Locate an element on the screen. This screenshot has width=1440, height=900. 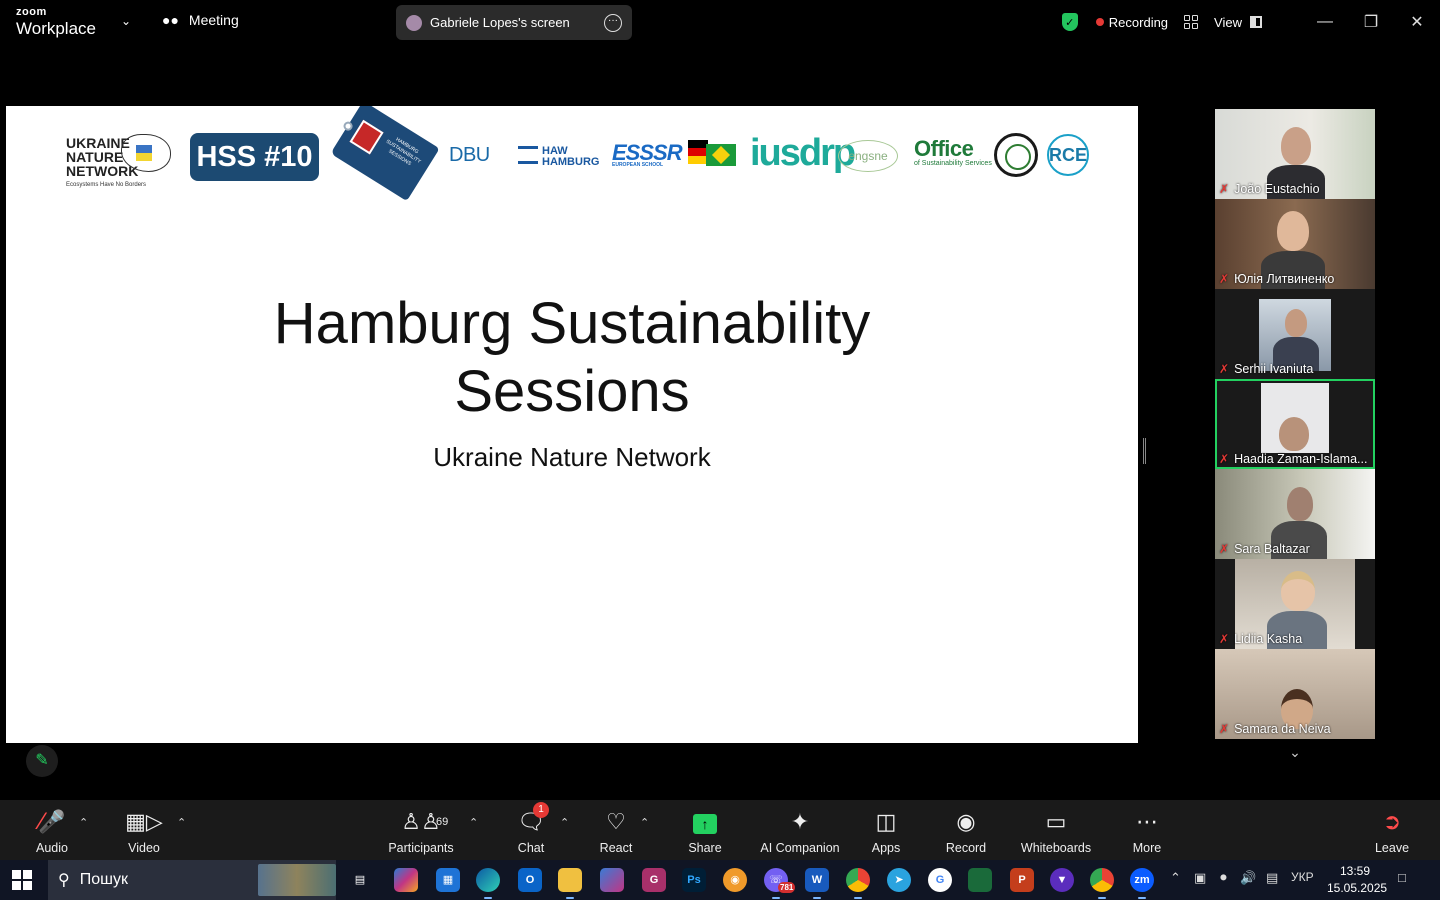
file-explorer-icon is located at coordinates (570, 883).